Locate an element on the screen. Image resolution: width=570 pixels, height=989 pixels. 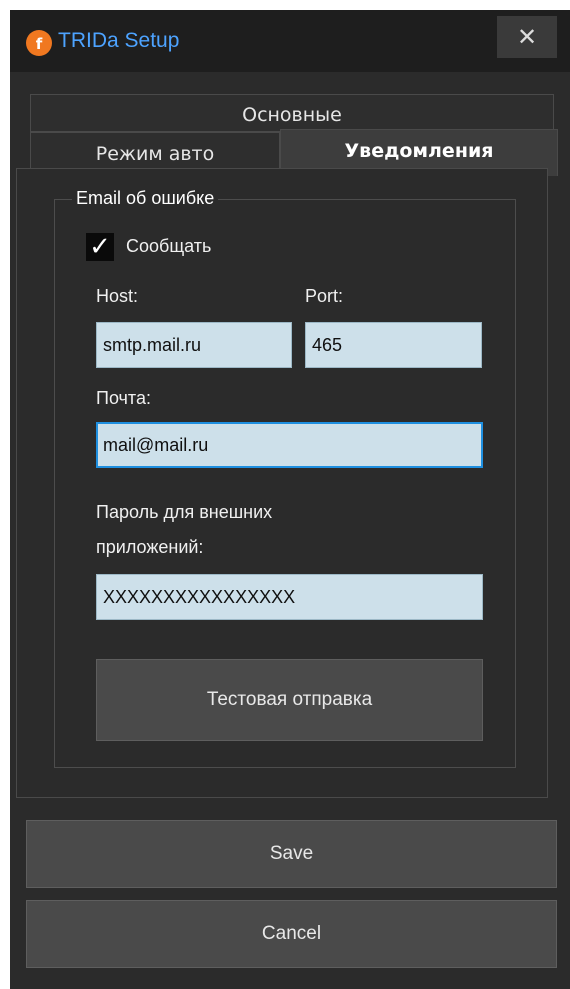
port-input: 465 is located at coordinates (393, 345).